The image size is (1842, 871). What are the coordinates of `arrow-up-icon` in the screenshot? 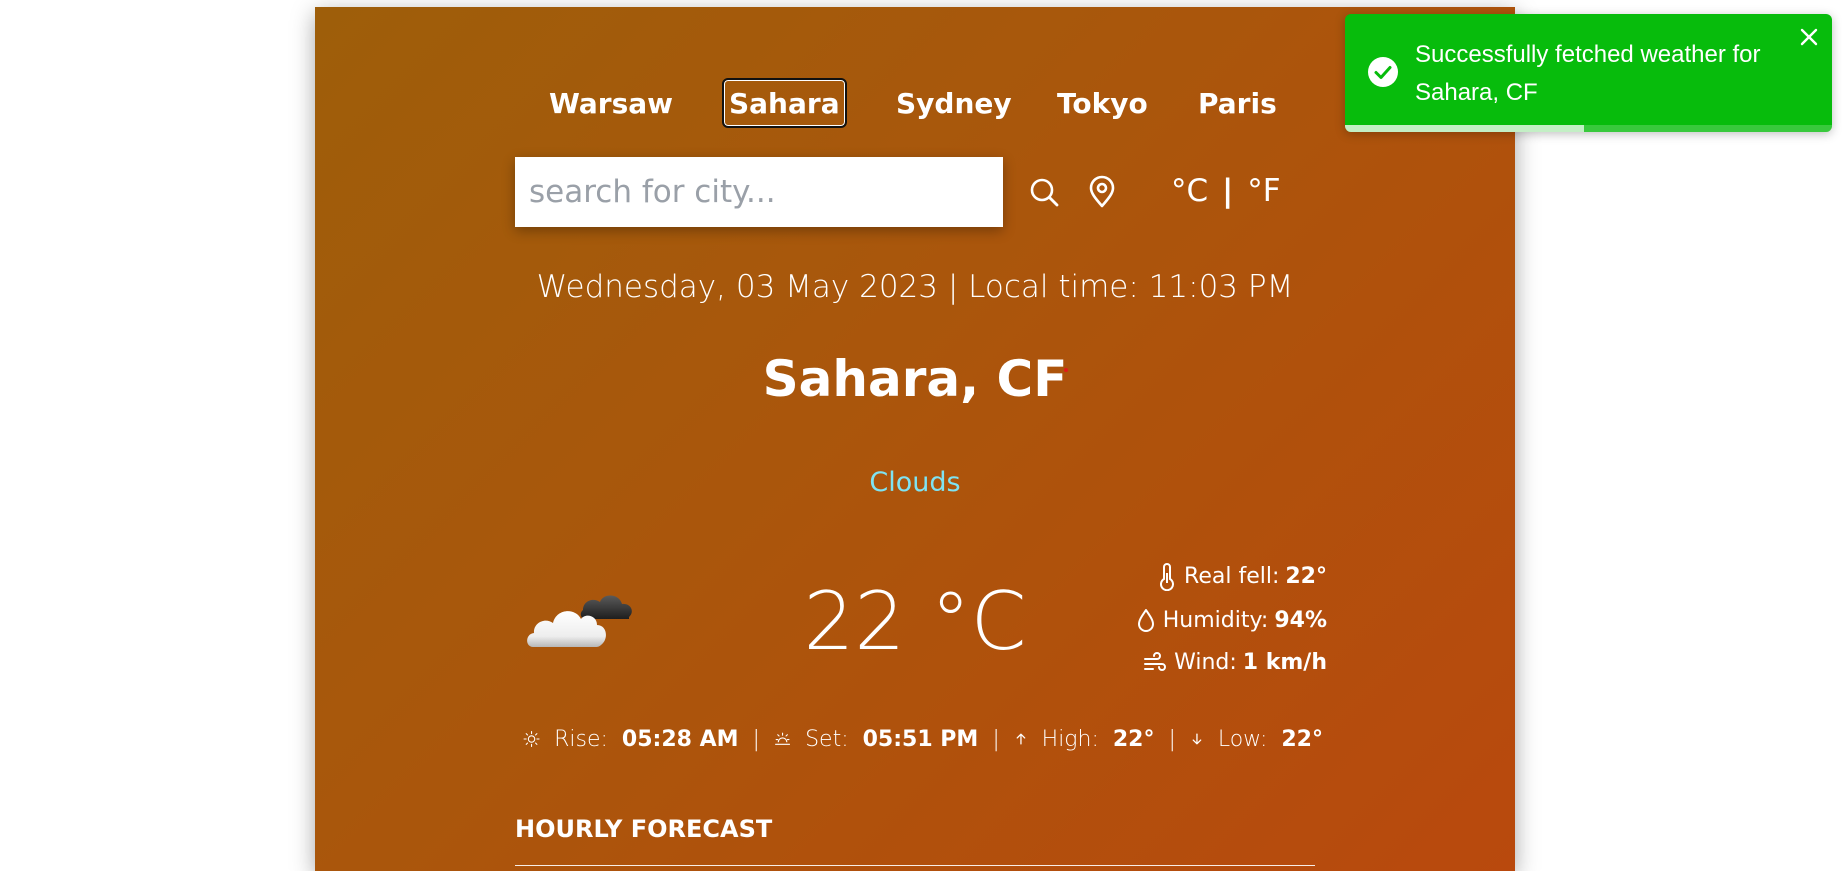 It's located at (1021, 739).